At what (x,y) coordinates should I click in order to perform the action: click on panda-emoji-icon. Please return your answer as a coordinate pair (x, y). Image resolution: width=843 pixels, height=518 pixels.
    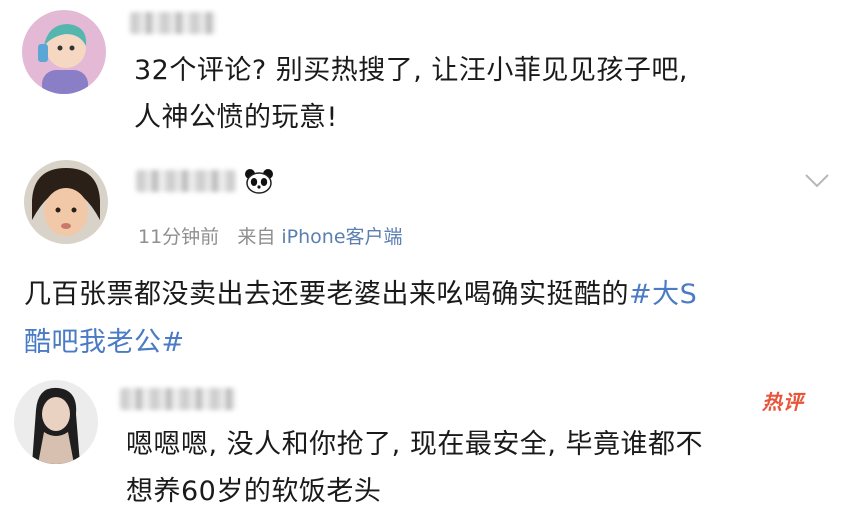
    Looking at the image, I should click on (259, 181).